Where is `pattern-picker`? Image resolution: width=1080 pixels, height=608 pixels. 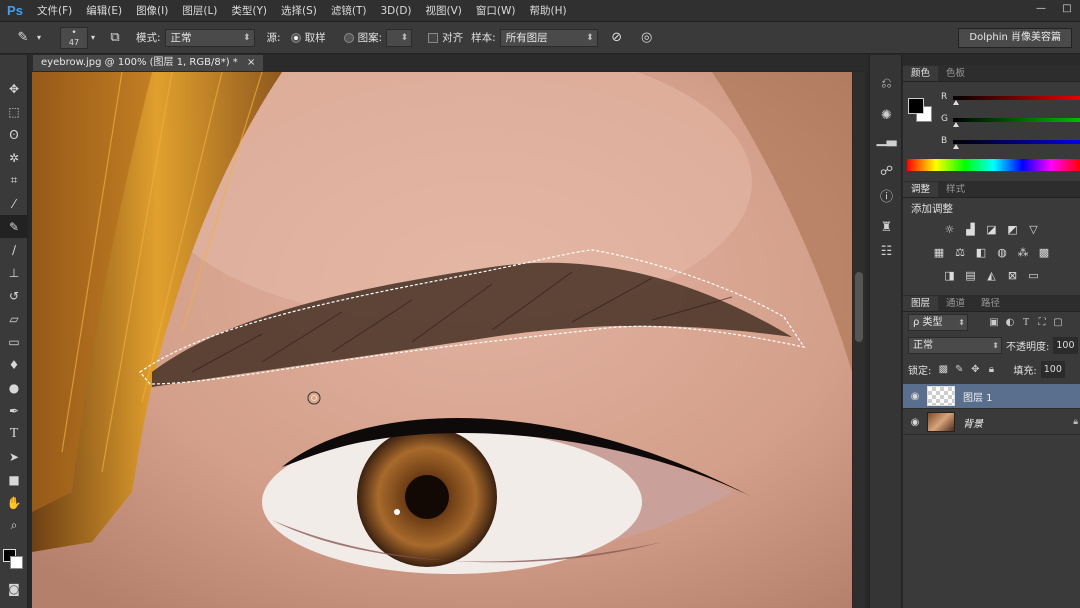
pattern-picker is located at coordinates (399, 37).